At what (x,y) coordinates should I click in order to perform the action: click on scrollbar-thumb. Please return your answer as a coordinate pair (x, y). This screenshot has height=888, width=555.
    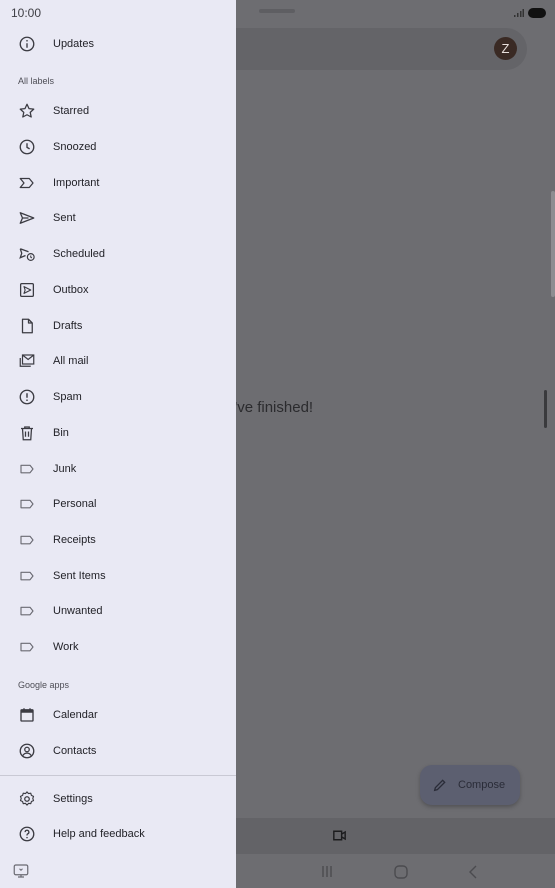
    Looking at the image, I should click on (545, 409).